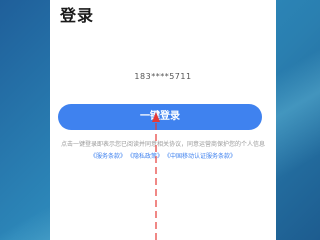 The image size is (320, 240). Describe the element at coordinates (156, 176) in the screenshot. I see `swipe-gesture-line` at that location.